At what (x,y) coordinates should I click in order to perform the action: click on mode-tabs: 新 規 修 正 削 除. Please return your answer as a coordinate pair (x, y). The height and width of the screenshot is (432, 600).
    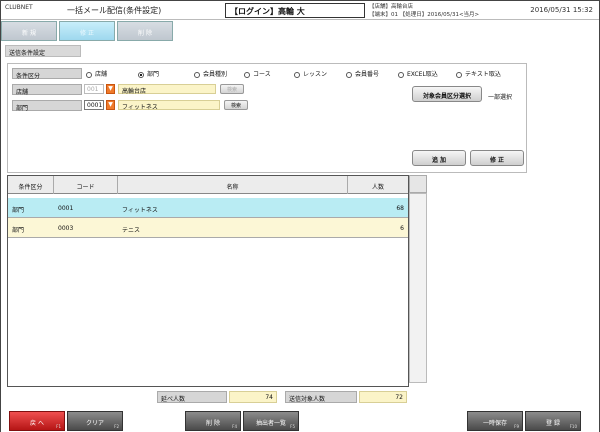
    Looking at the image, I should click on (91, 31).